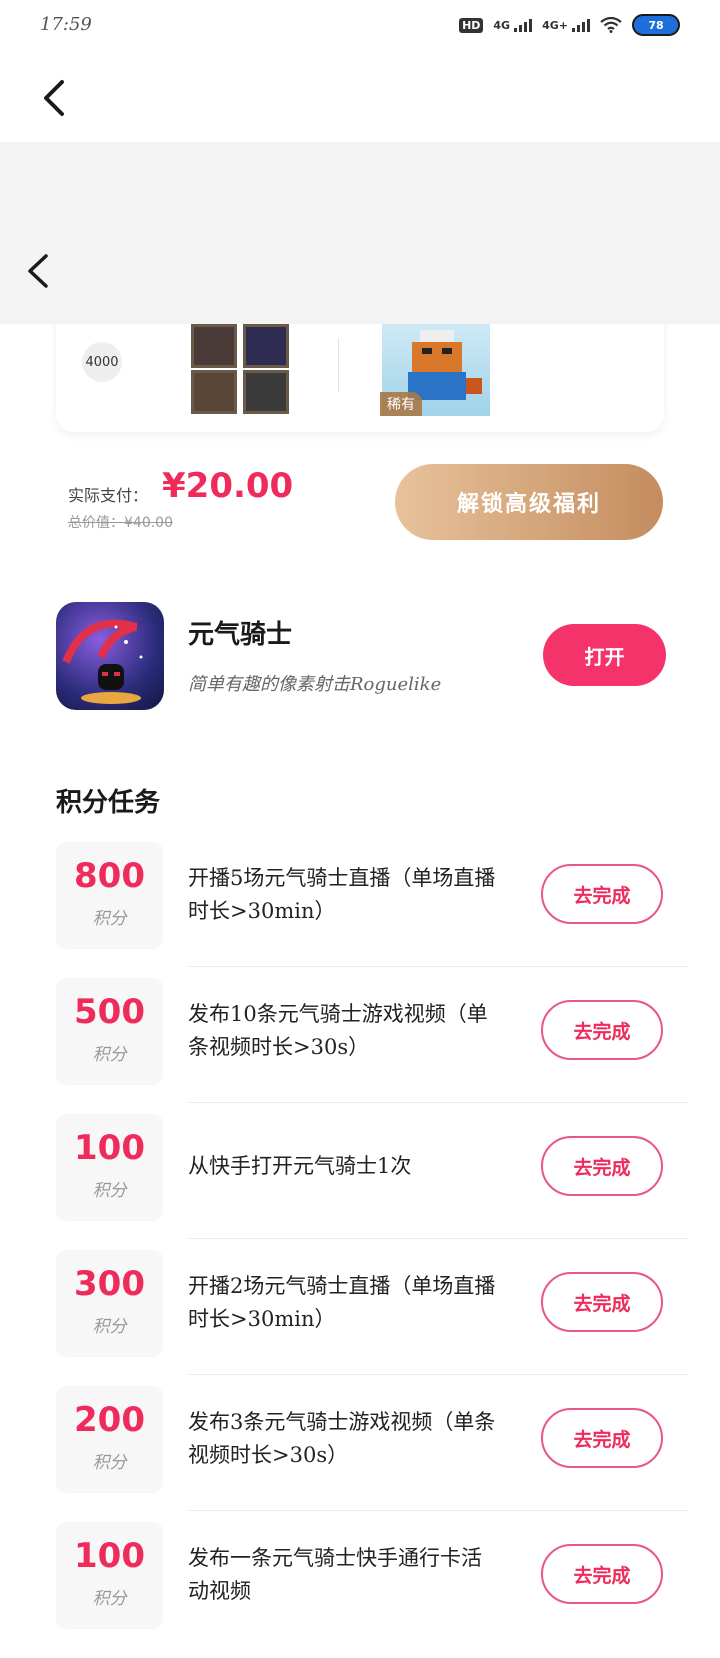  I want to click on task-description: 发布3条元气骑士游戏视频（单条视频时长>30s）, so click(342, 1438).